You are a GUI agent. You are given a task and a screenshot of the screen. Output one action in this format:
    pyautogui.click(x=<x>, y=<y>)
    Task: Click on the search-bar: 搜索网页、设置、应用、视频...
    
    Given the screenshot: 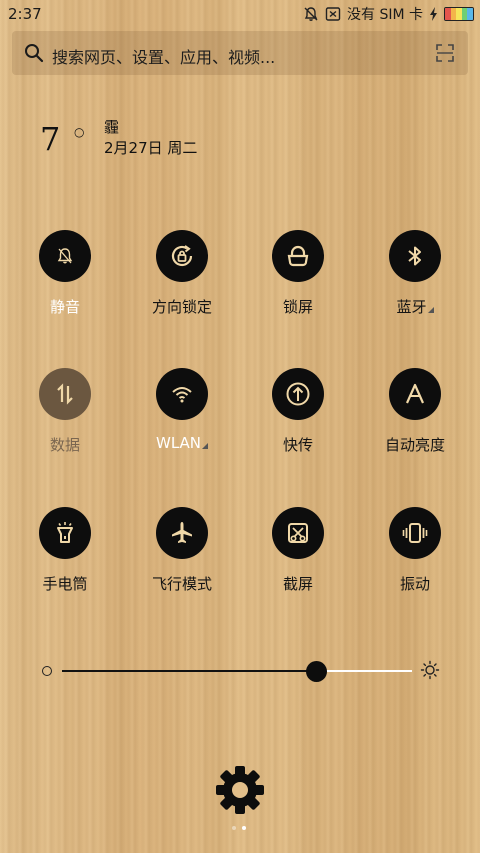 What is the action you would take?
    pyautogui.click(x=240, y=53)
    